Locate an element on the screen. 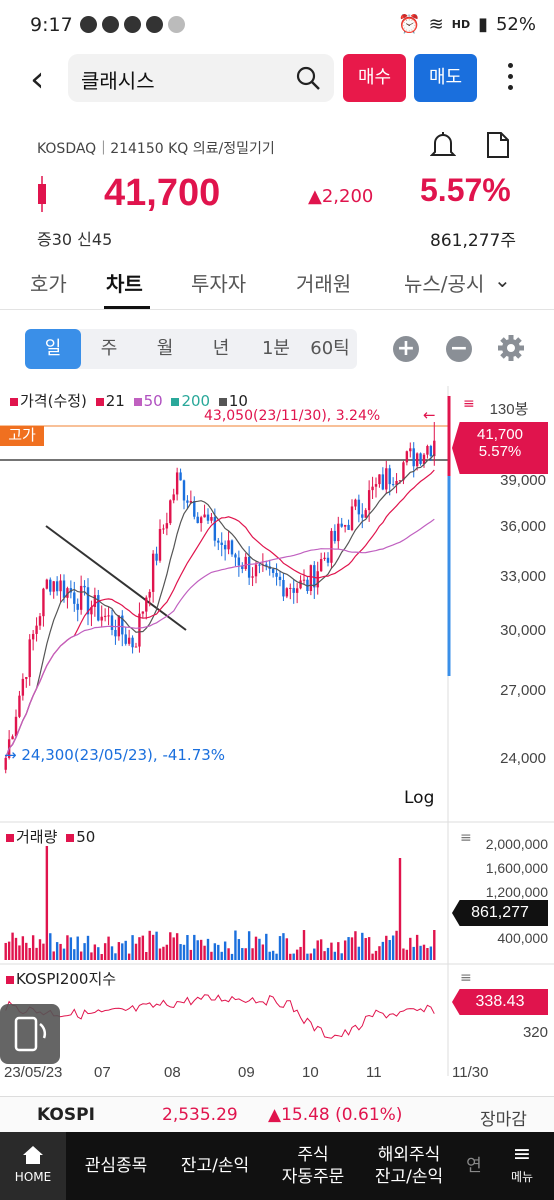  vol-y-label-3: 400,000 is located at coordinates (522, 938).